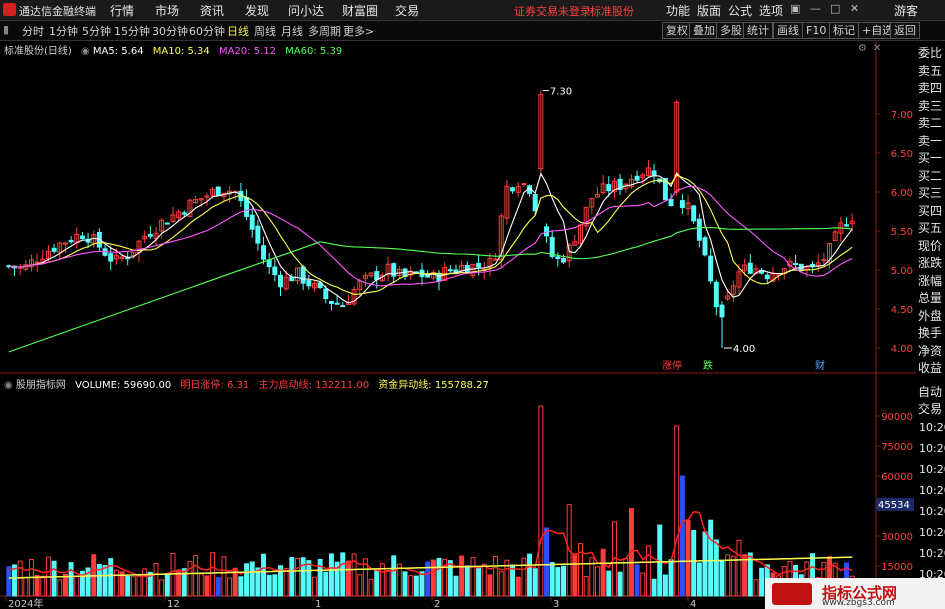 This screenshot has height=609, width=945. I want to click on side-action-0: 自动, so click(930, 391).